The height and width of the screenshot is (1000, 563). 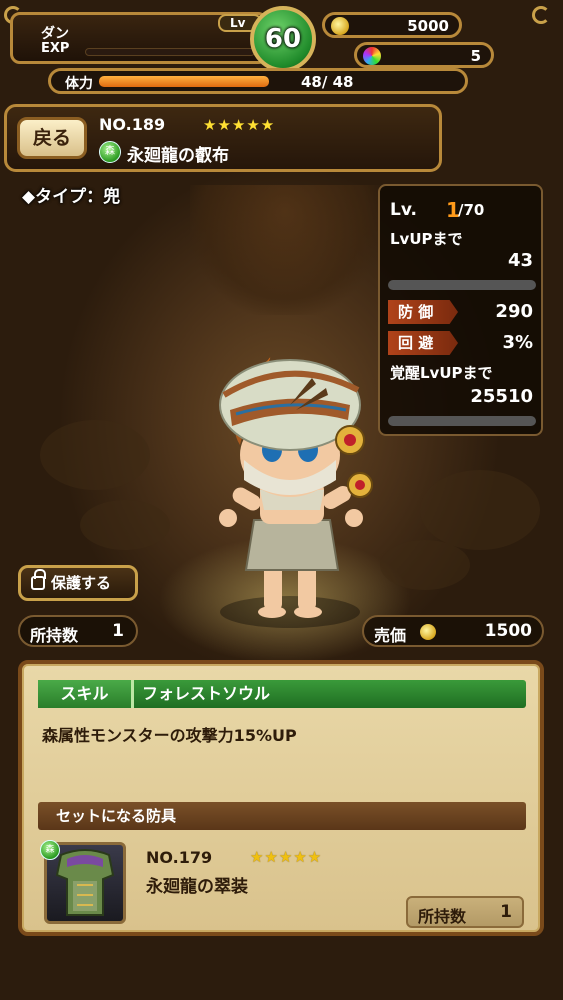 I want to click on set-armor-name: 永廻龍の翠装, so click(x=197, y=887).